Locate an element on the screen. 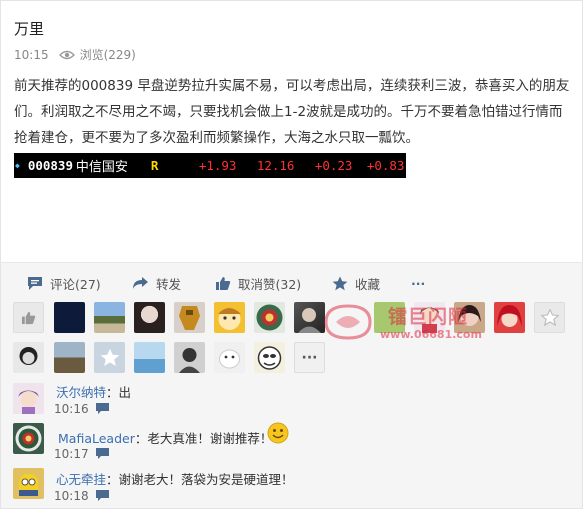 The width and height of the screenshot is (583, 509). stock-change: +0.23 is located at coordinates (333, 165).